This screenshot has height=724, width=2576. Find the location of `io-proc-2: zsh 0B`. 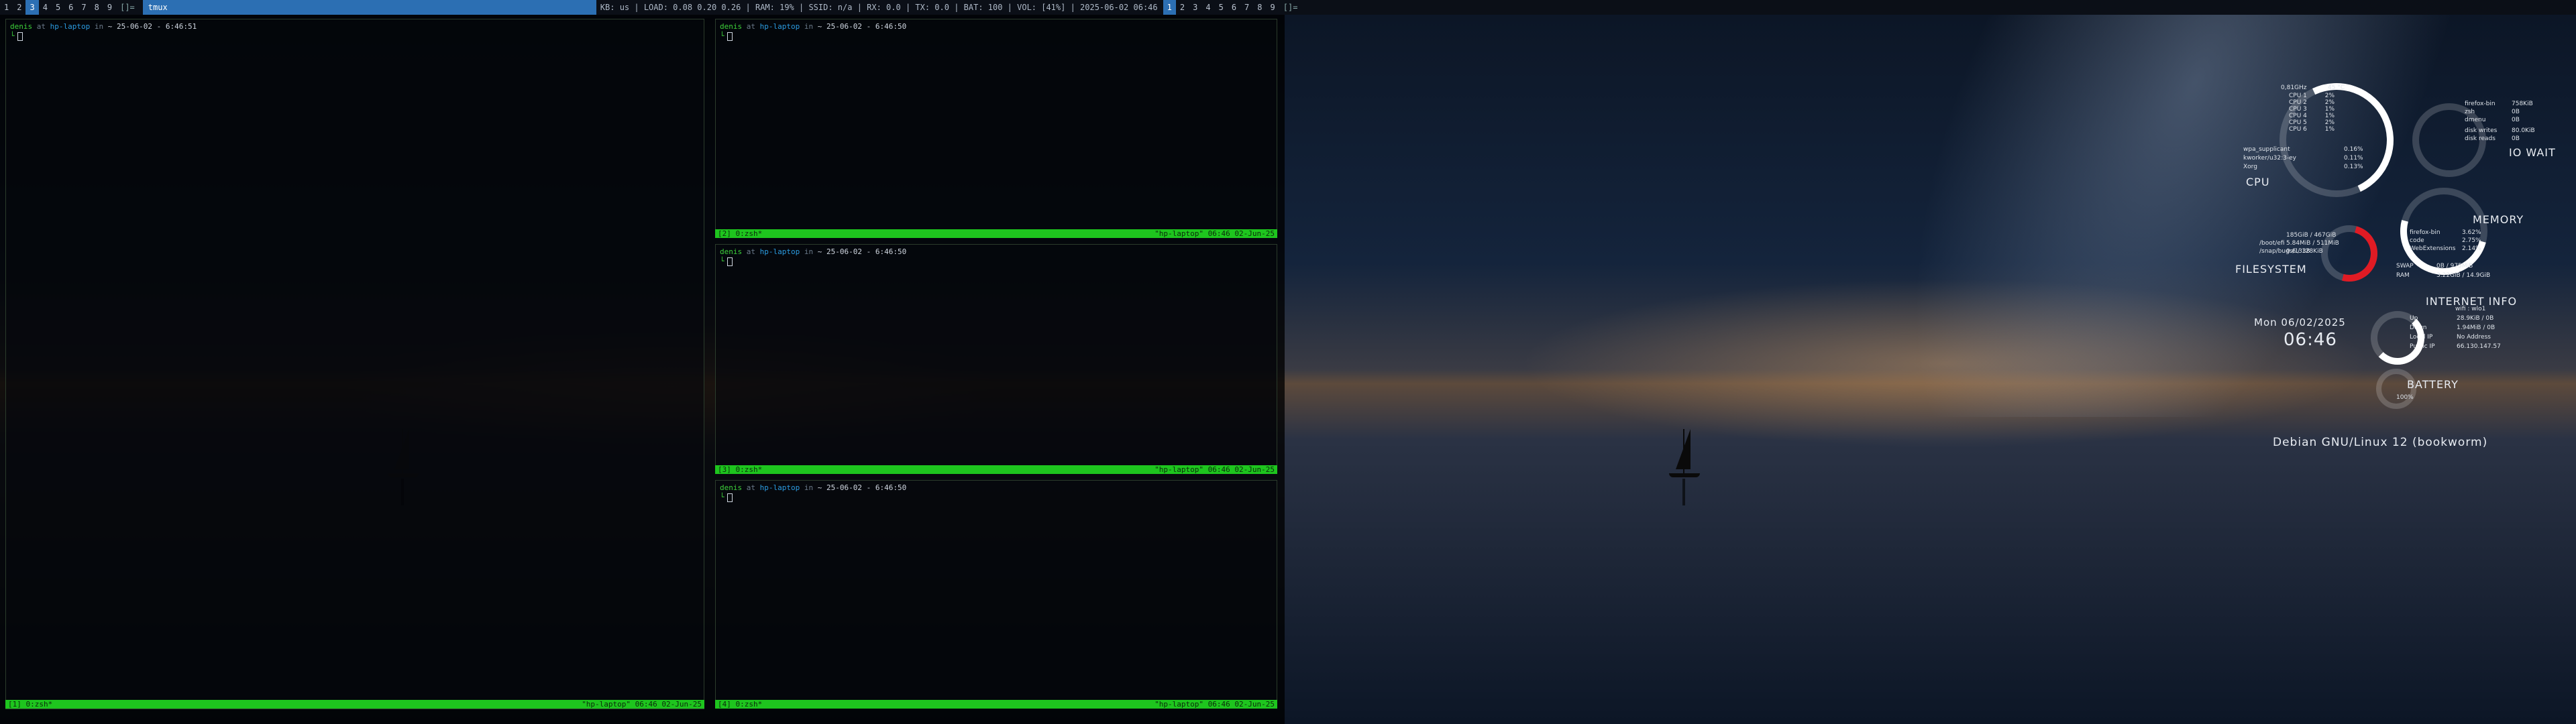

io-proc-2: zsh 0B is located at coordinates (2492, 112).